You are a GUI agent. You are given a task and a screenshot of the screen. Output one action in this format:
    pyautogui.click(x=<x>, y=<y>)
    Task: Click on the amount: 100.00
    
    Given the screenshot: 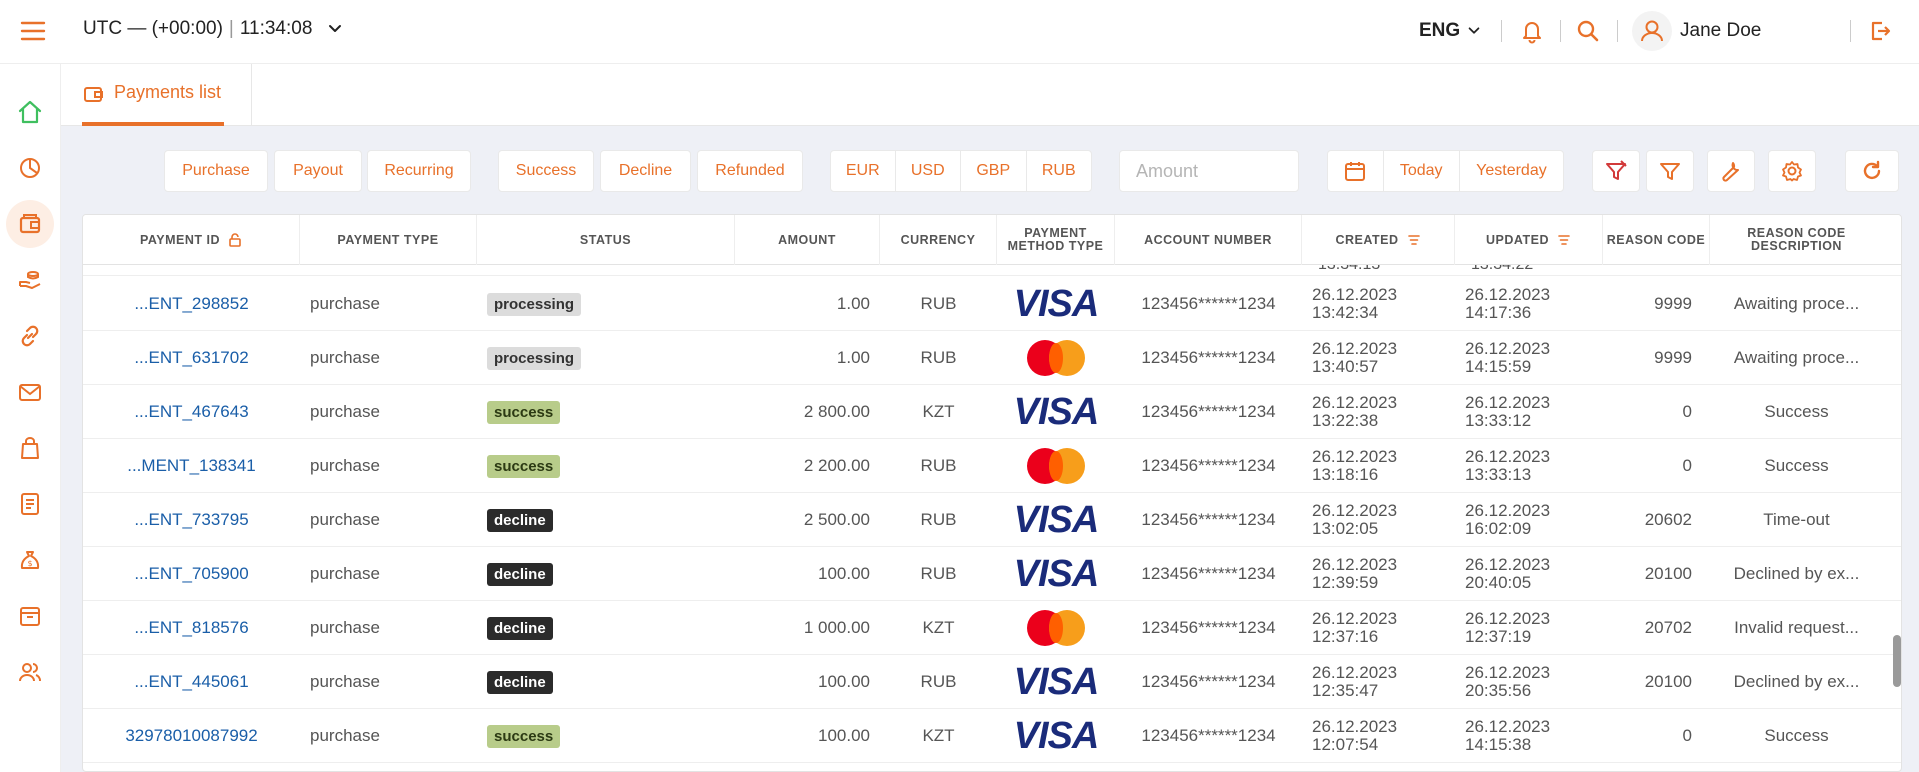 What is the action you would take?
    pyautogui.click(x=844, y=573)
    